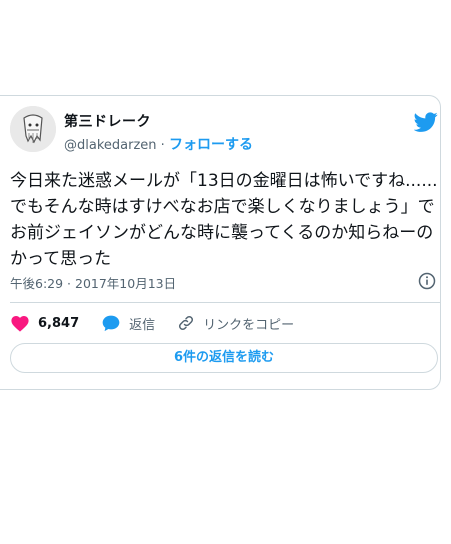 The image size is (451, 544). I want to click on avatar, so click(33, 129).